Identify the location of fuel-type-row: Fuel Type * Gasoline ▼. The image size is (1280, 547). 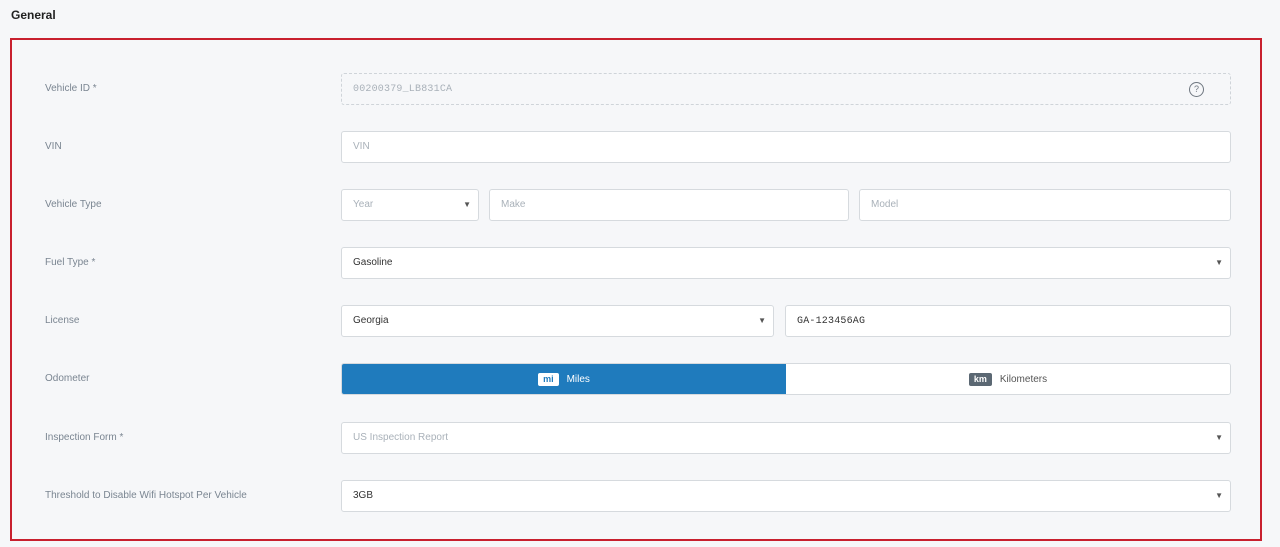
(636, 263).